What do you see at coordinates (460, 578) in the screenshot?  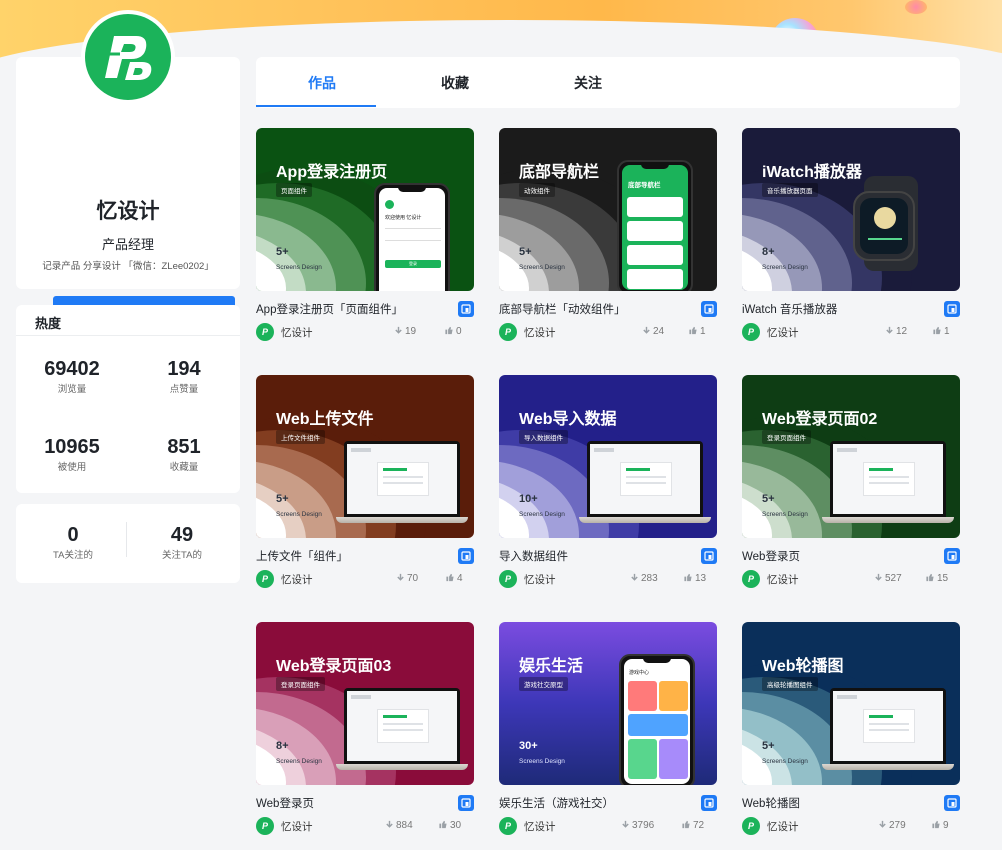 I see `like-count: 4` at bounding box center [460, 578].